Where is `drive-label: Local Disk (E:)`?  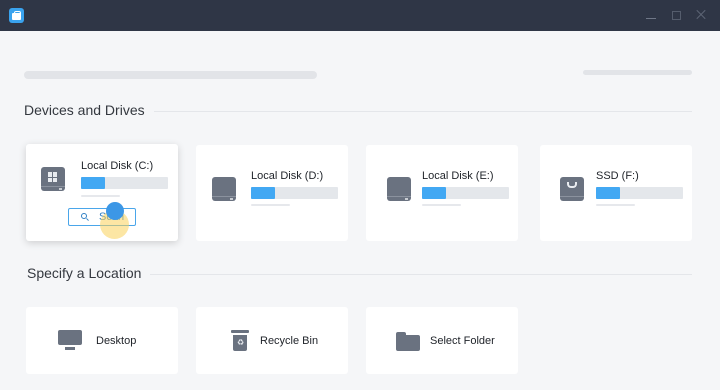 drive-label: Local Disk (E:) is located at coordinates (458, 176).